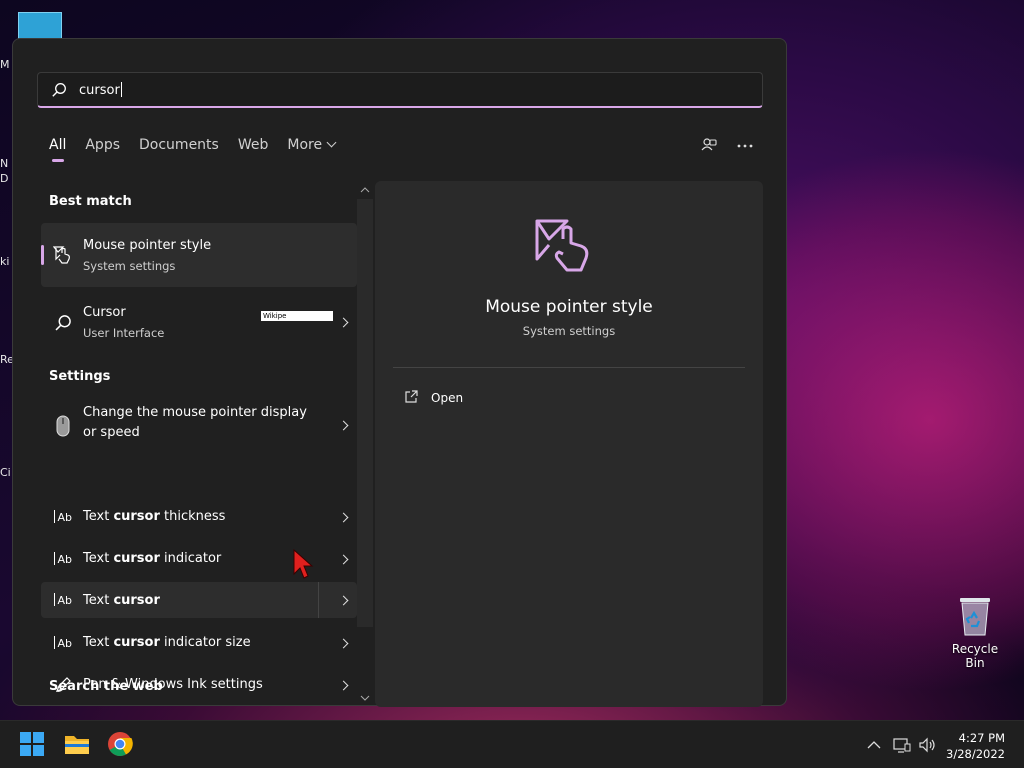 This screenshot has height=768, width=1024. What do you see at coordinates (975, 616) in the screenshot?
I see `recycle-bin-icon` at bounding box center [975, 616].